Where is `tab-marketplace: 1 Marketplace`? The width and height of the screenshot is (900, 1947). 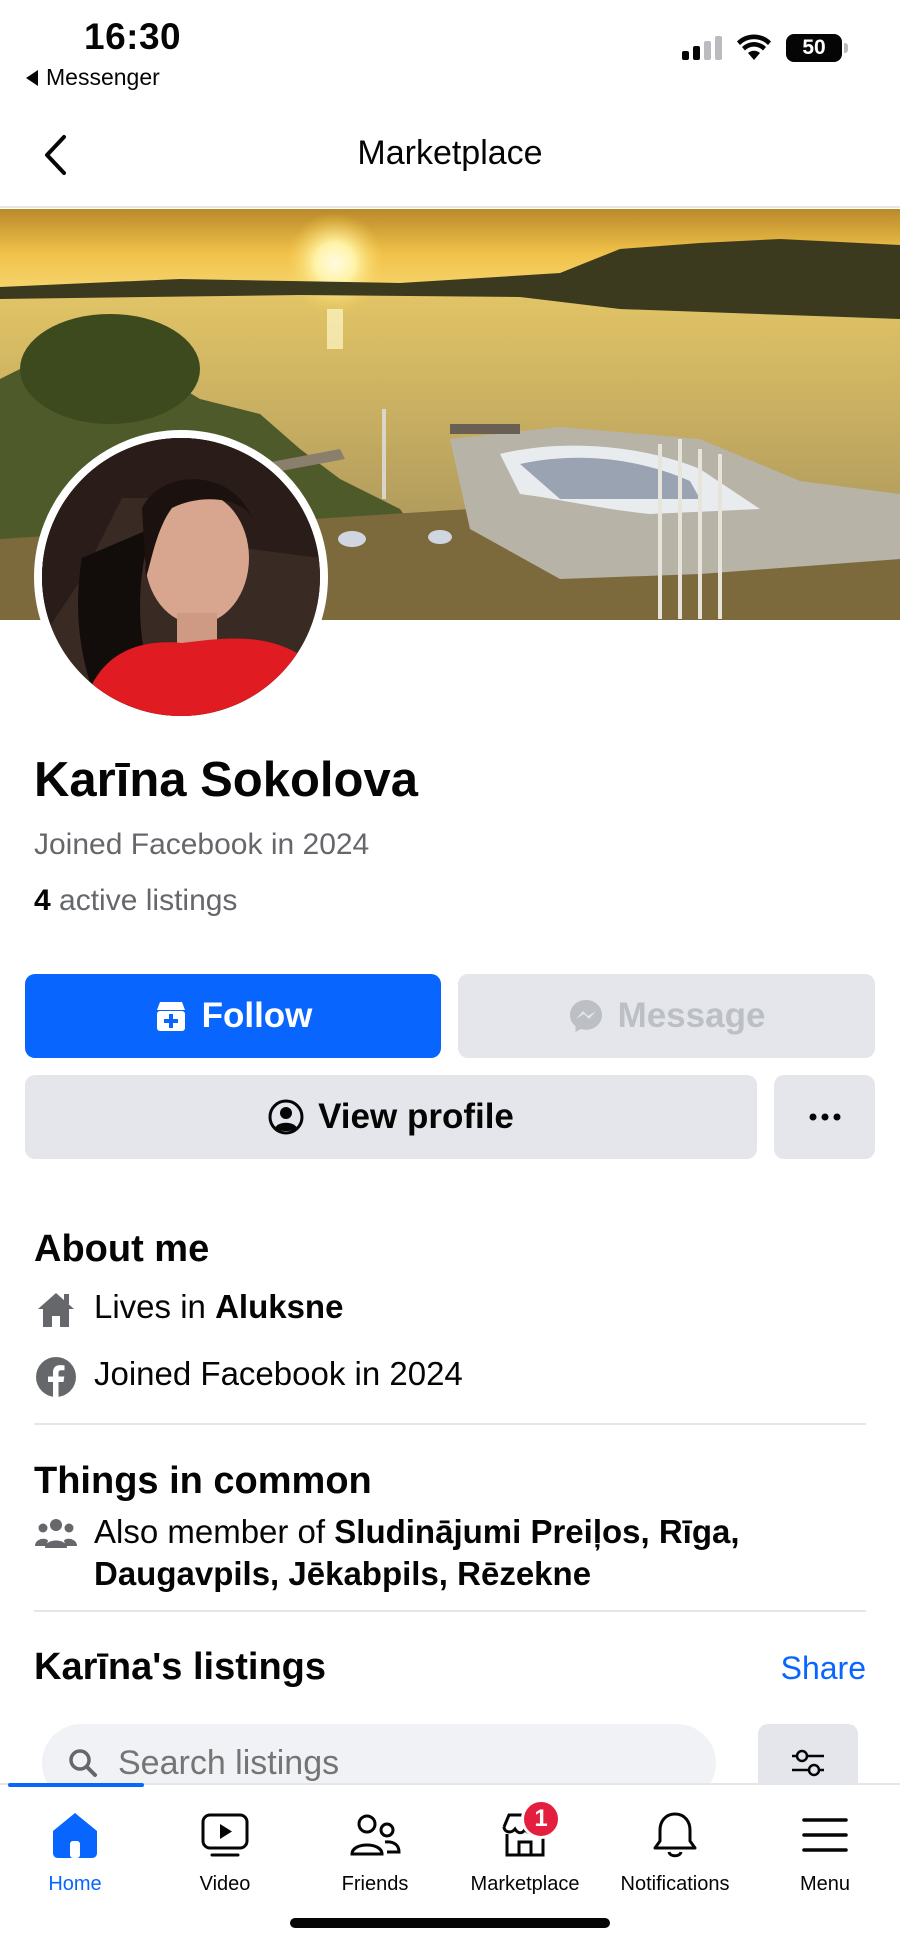 tab-marketplace: 1 Marketplace is located at coordinates (525, 1847).